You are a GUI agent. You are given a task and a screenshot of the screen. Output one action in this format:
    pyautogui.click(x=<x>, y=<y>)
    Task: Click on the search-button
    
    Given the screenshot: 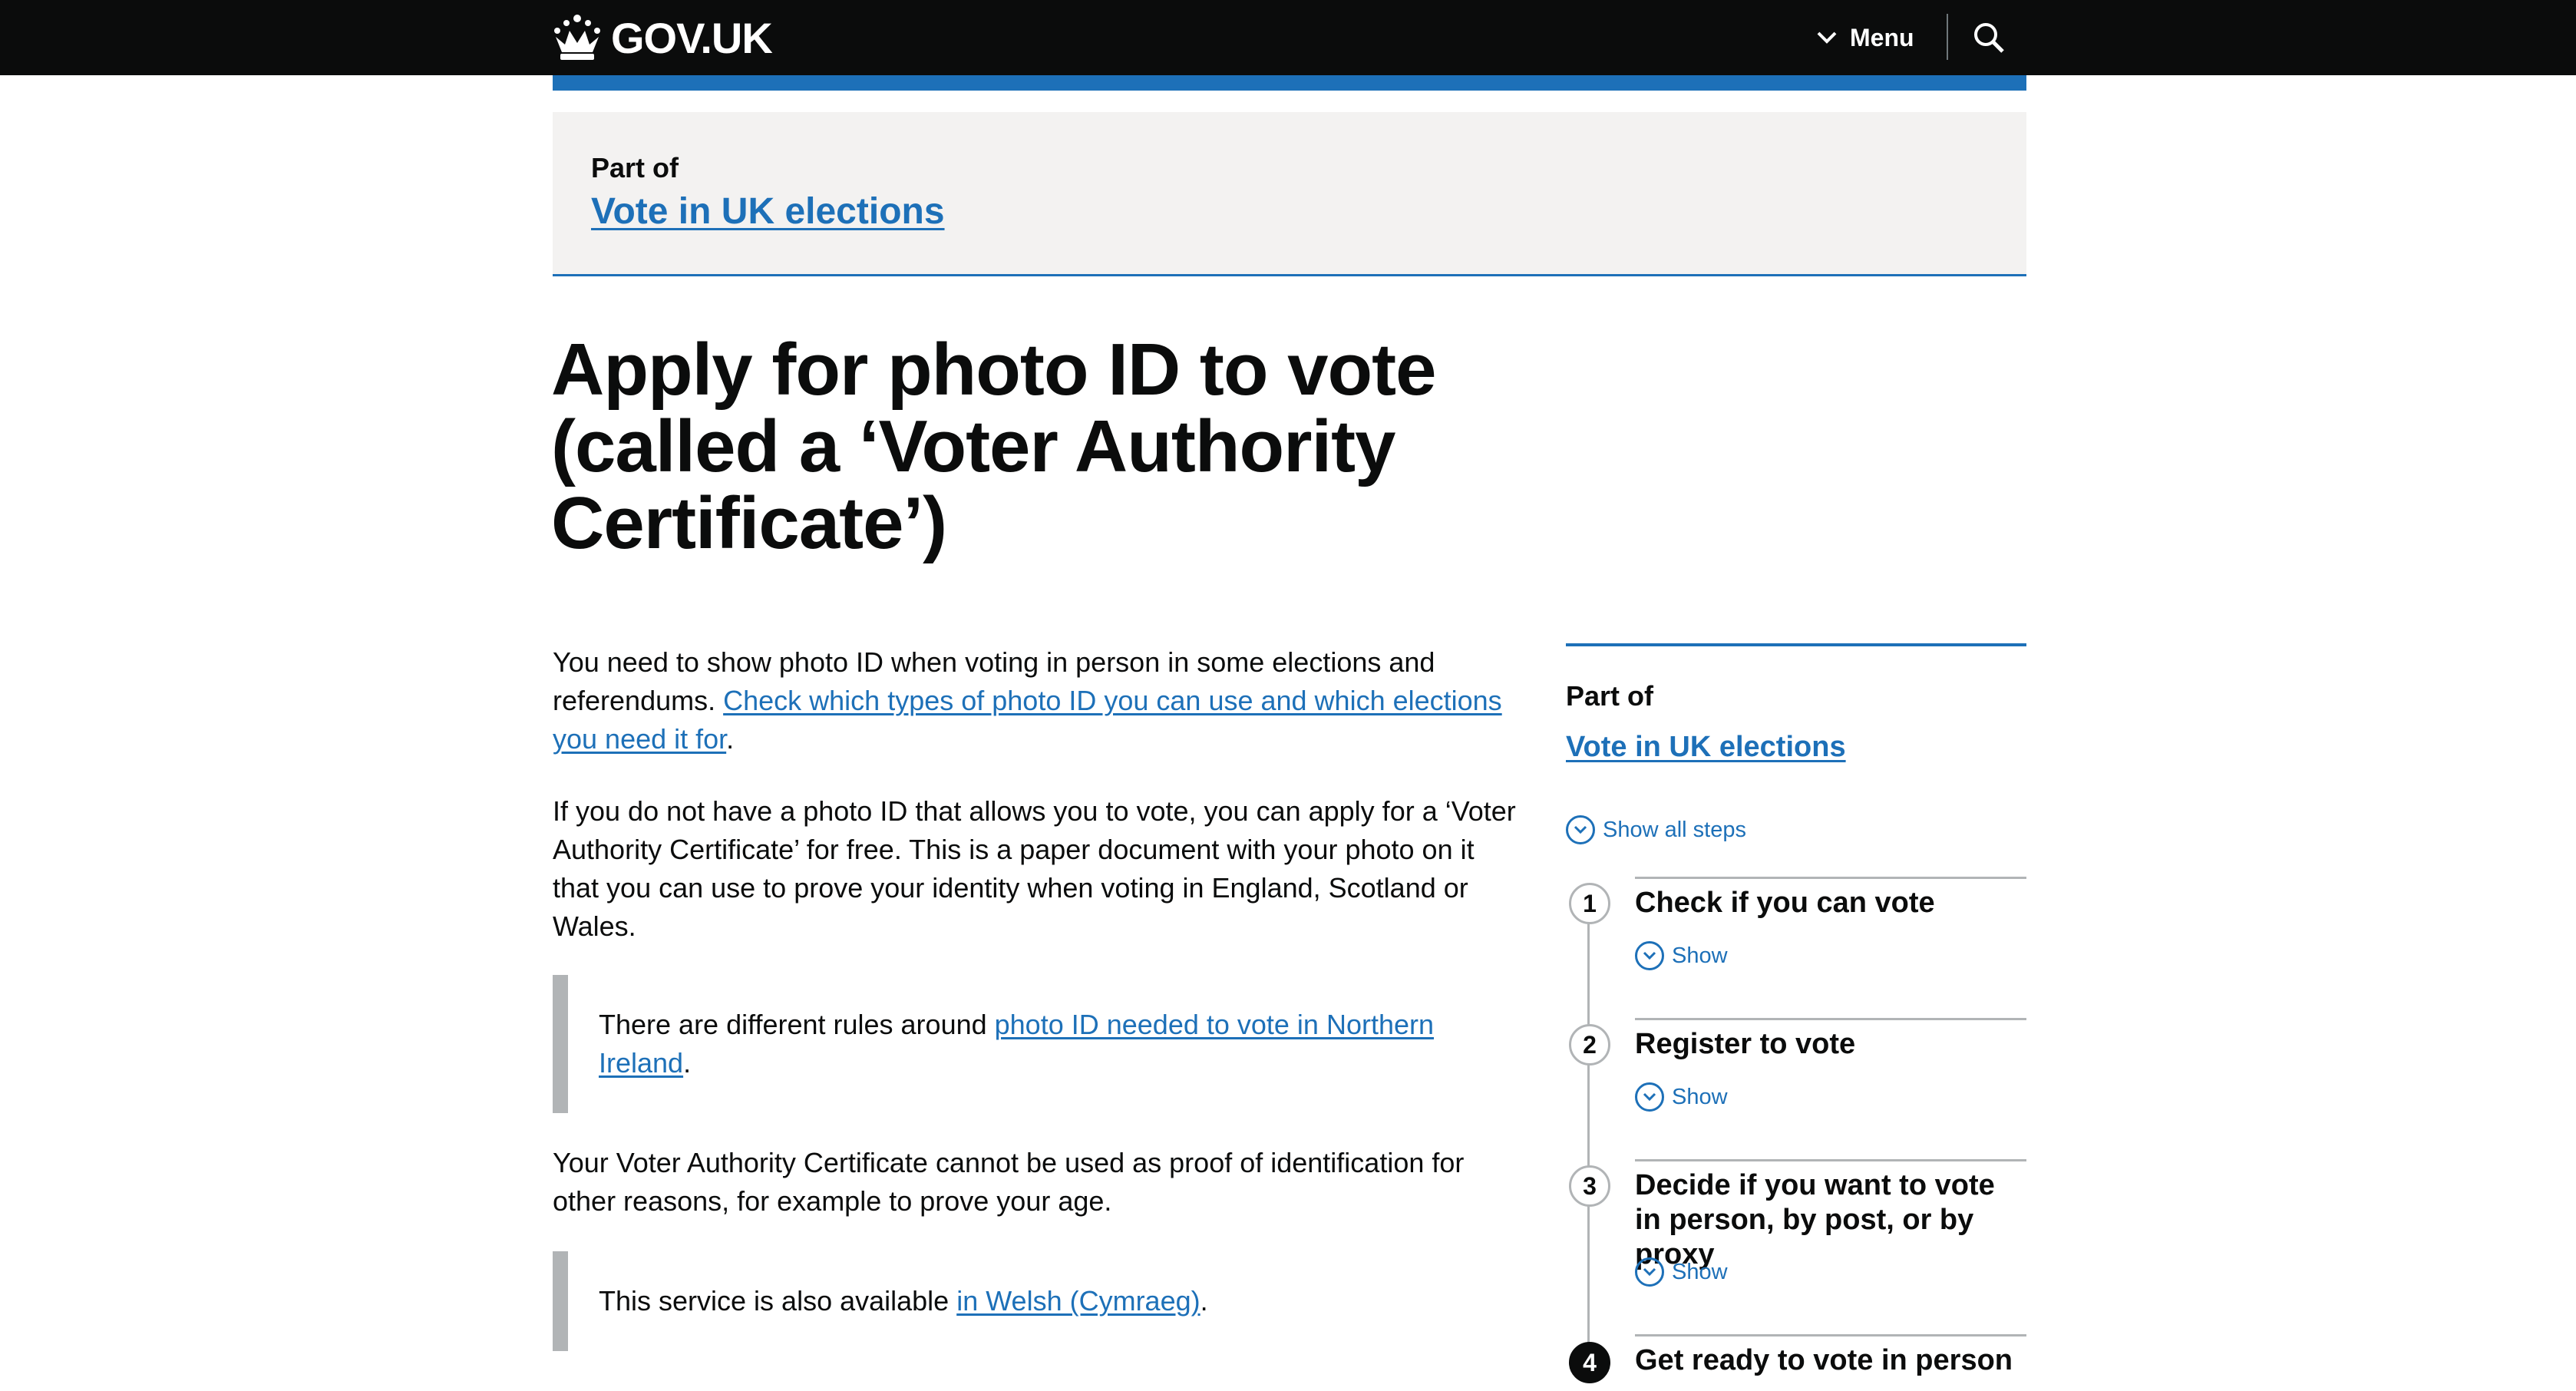 What is the action you would take?
    pyautogui.click(x=1989, y=37)
    